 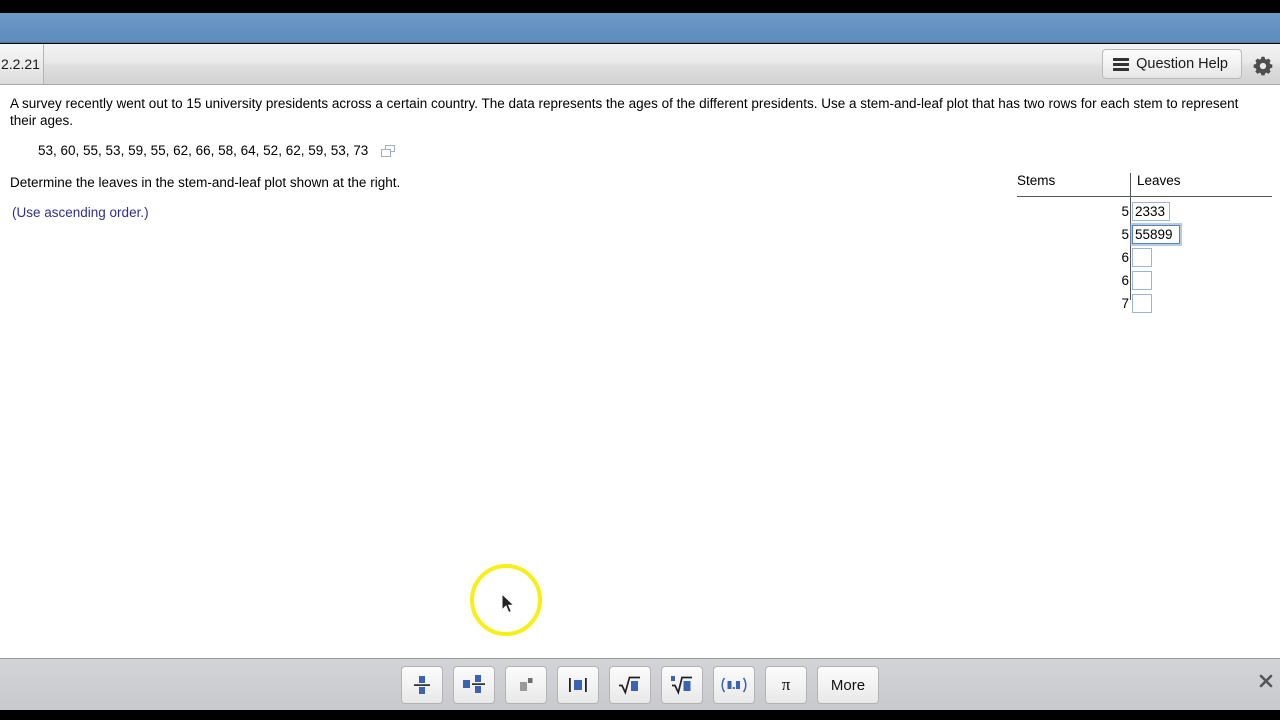 What do you see at coordinates (1159, 180) in the screenshot?
I see `leaves-column-header: Leaves` at bounding box center [1159, 180].